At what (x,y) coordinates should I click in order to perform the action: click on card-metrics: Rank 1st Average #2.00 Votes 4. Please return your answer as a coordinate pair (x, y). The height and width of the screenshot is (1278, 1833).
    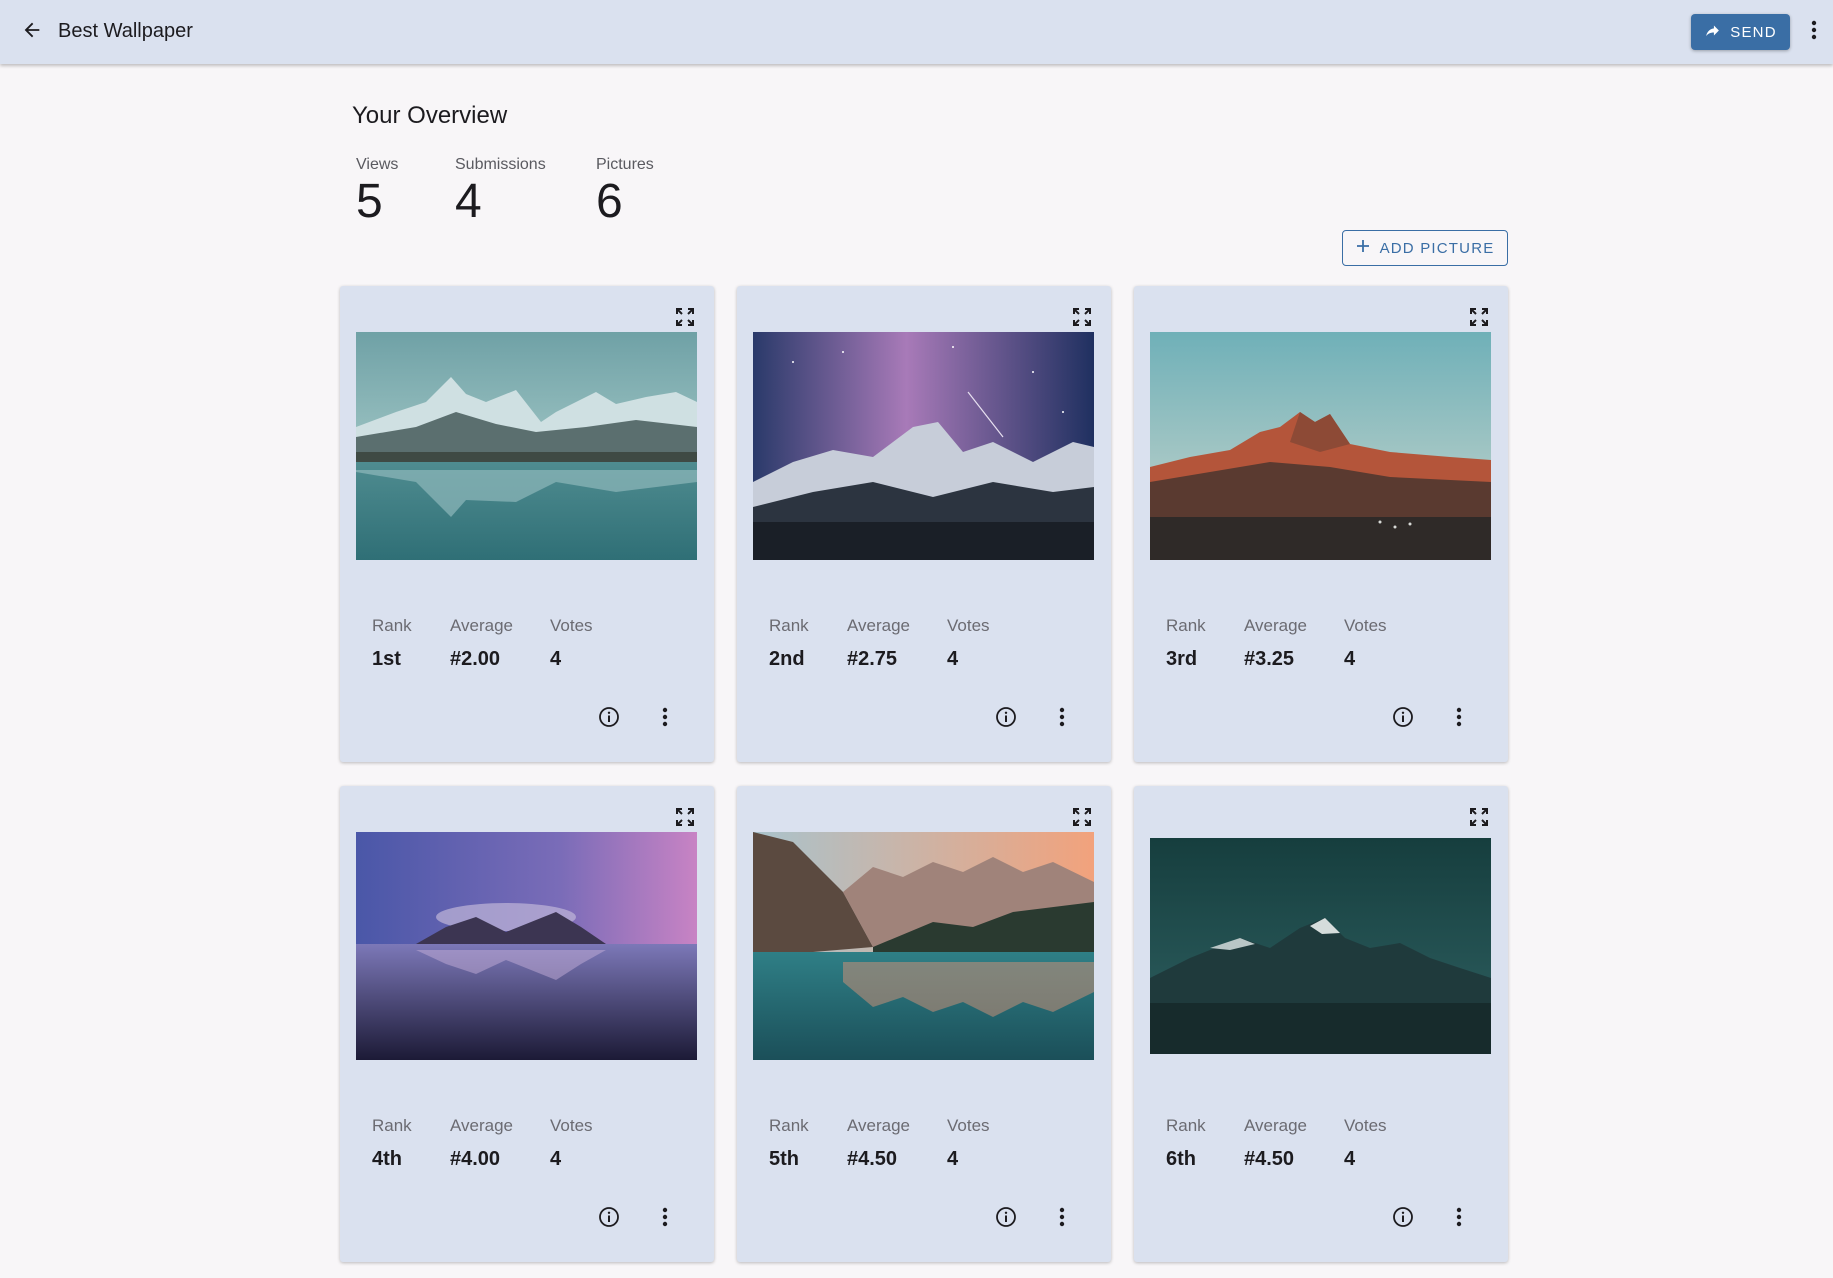
    Looking at the image, I should click on (482, 643).